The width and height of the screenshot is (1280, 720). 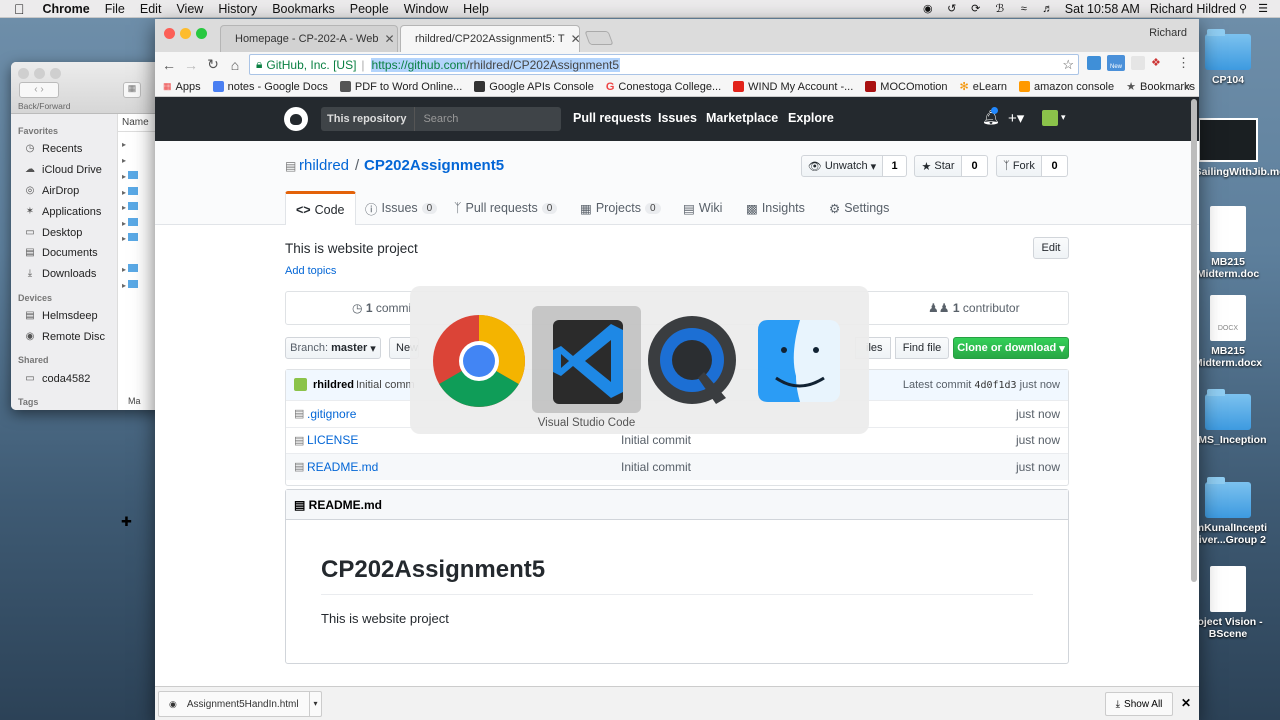 I want to click on repo-owner-link: rhildred, so click(x=324, y=165).